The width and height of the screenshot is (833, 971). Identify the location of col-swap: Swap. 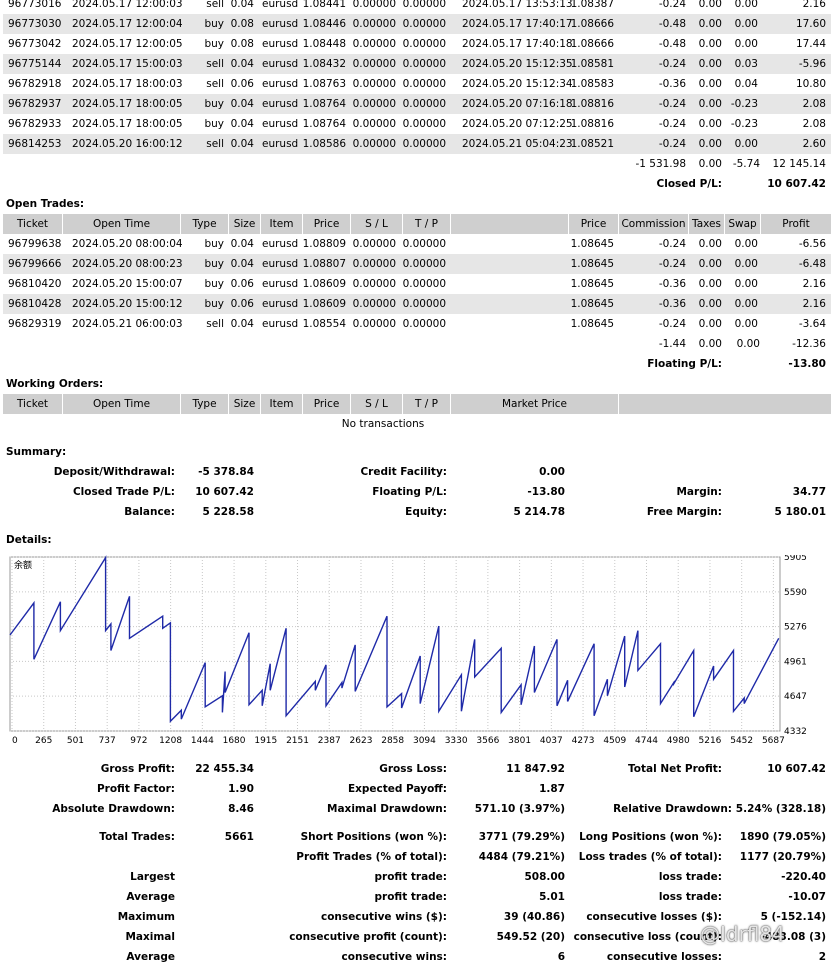
(743, 224).